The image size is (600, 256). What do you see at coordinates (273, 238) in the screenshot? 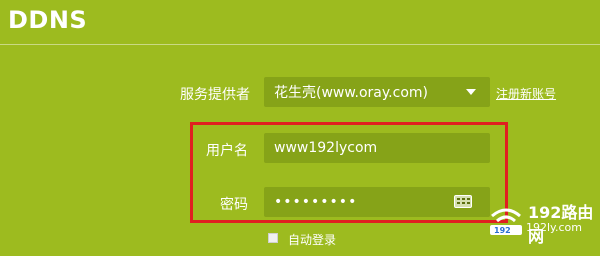
I see `auto-login-checkbox` at bounding box center [273, 238].